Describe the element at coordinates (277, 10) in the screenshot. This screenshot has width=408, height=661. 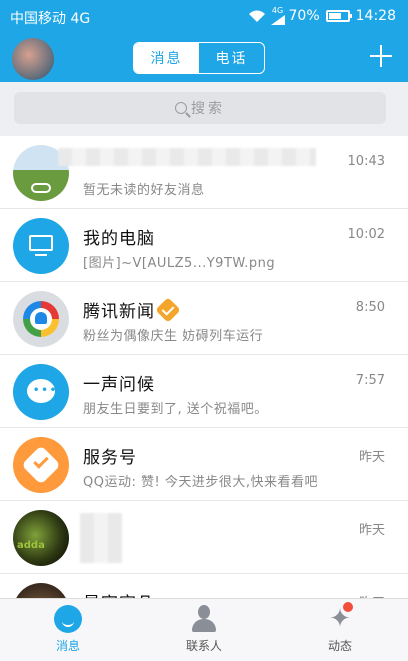
I see `network-type-label: 4G` at that location.